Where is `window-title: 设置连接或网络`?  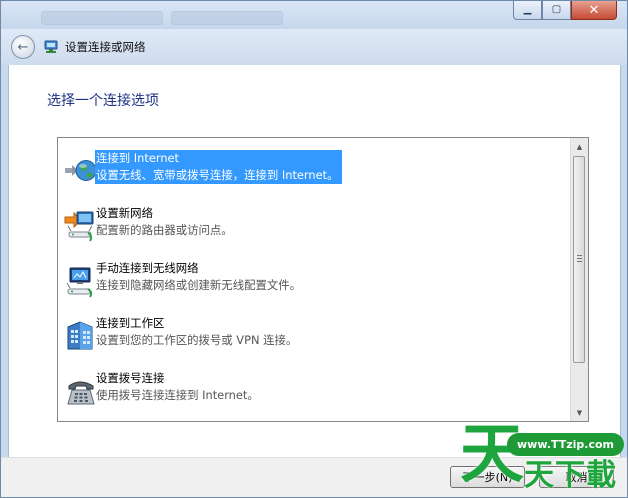
window-title: 设置连接或网络 is located at coordinates (105, 47).